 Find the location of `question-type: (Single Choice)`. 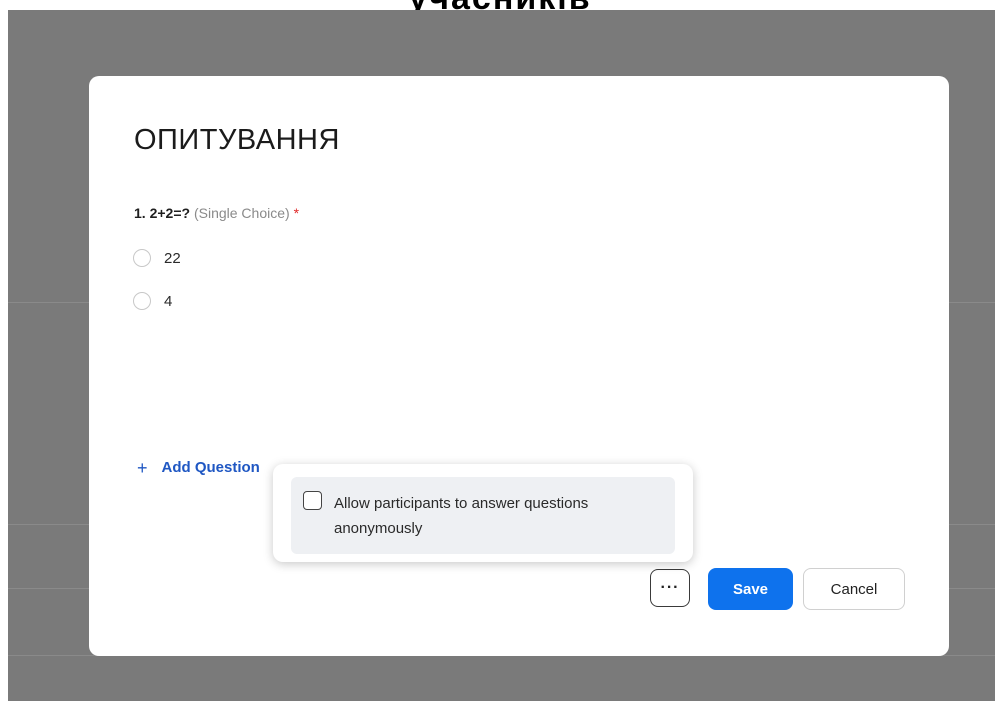

question-type: (Single Choice) is located at coordinates (241, 213).